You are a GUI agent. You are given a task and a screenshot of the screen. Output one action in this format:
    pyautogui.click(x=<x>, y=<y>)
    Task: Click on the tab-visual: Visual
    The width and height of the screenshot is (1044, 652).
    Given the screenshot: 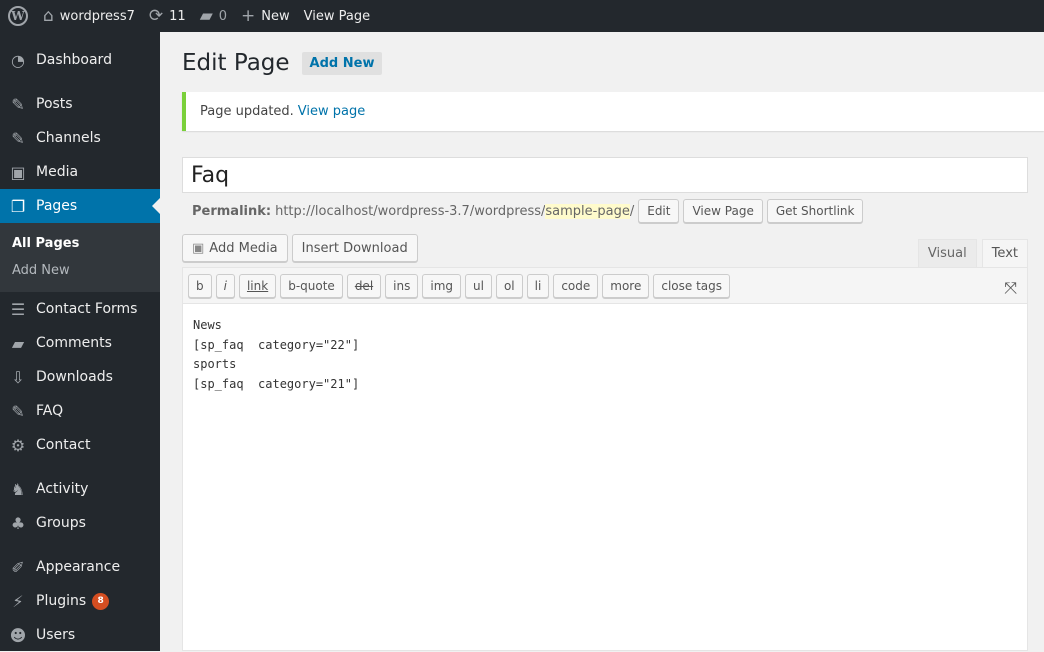 What is the action you would take?
    pyautogui.click(x=947, y=253)
    